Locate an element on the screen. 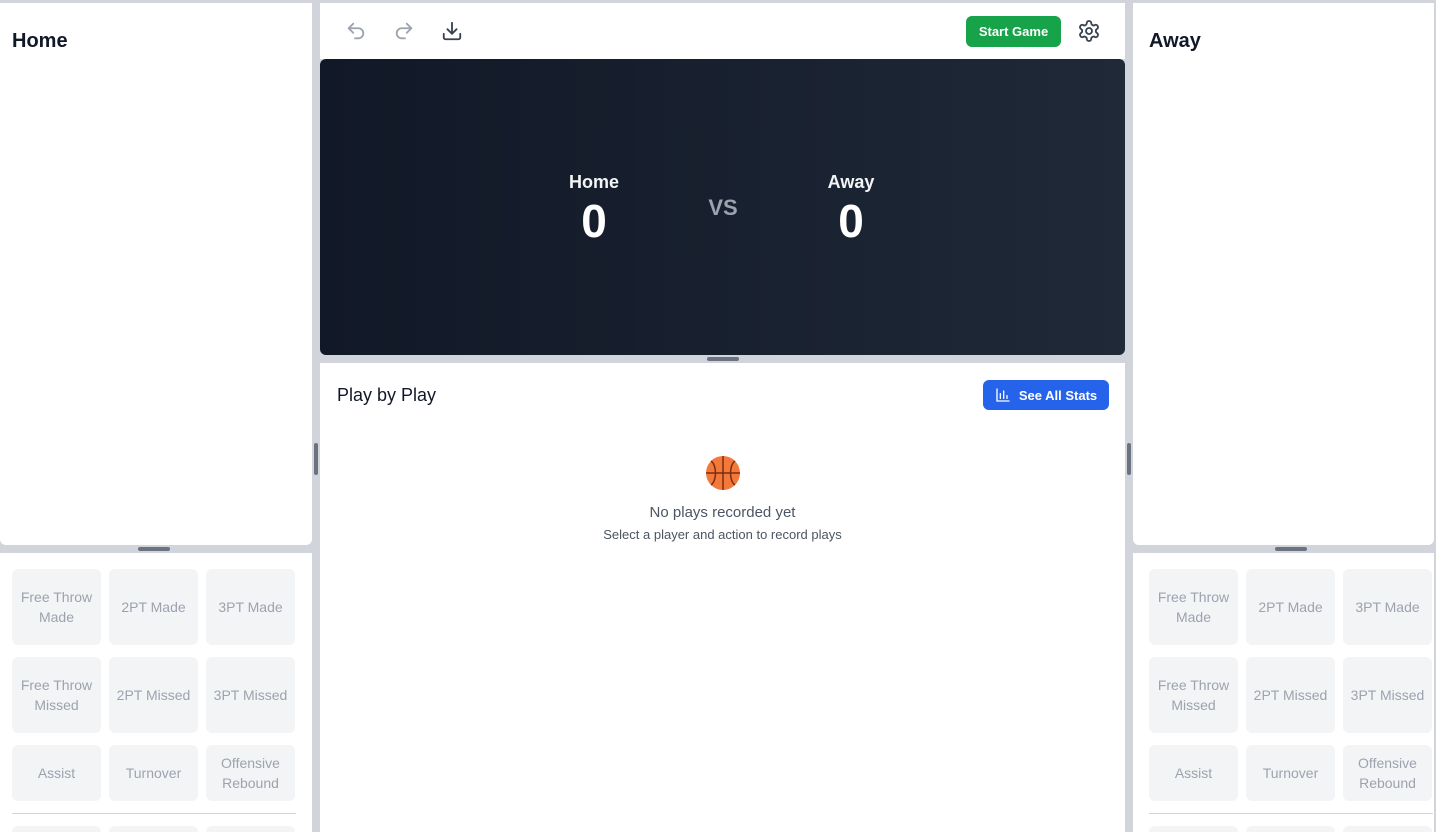 The image size is (1436, 832). home-team-name: Home is located at coordinates (593, 182).